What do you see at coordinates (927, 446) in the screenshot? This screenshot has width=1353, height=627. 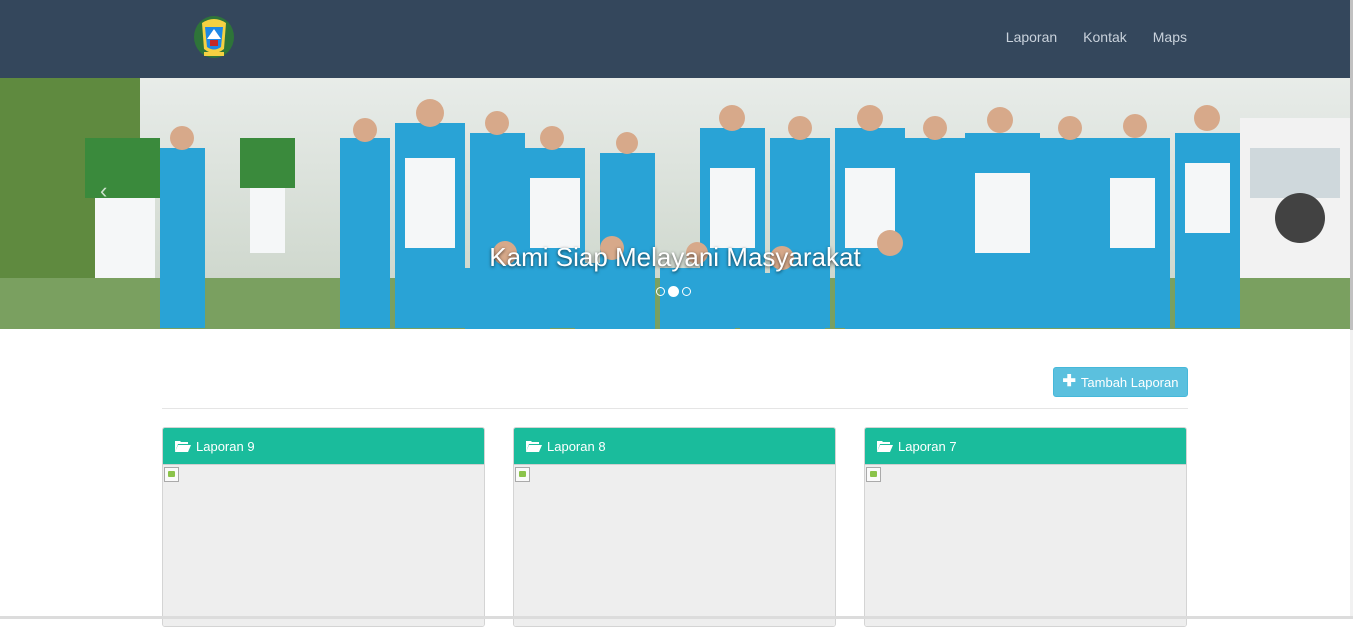 I see `report-card-title: Laporan 7` at bounding box center [927, 446].